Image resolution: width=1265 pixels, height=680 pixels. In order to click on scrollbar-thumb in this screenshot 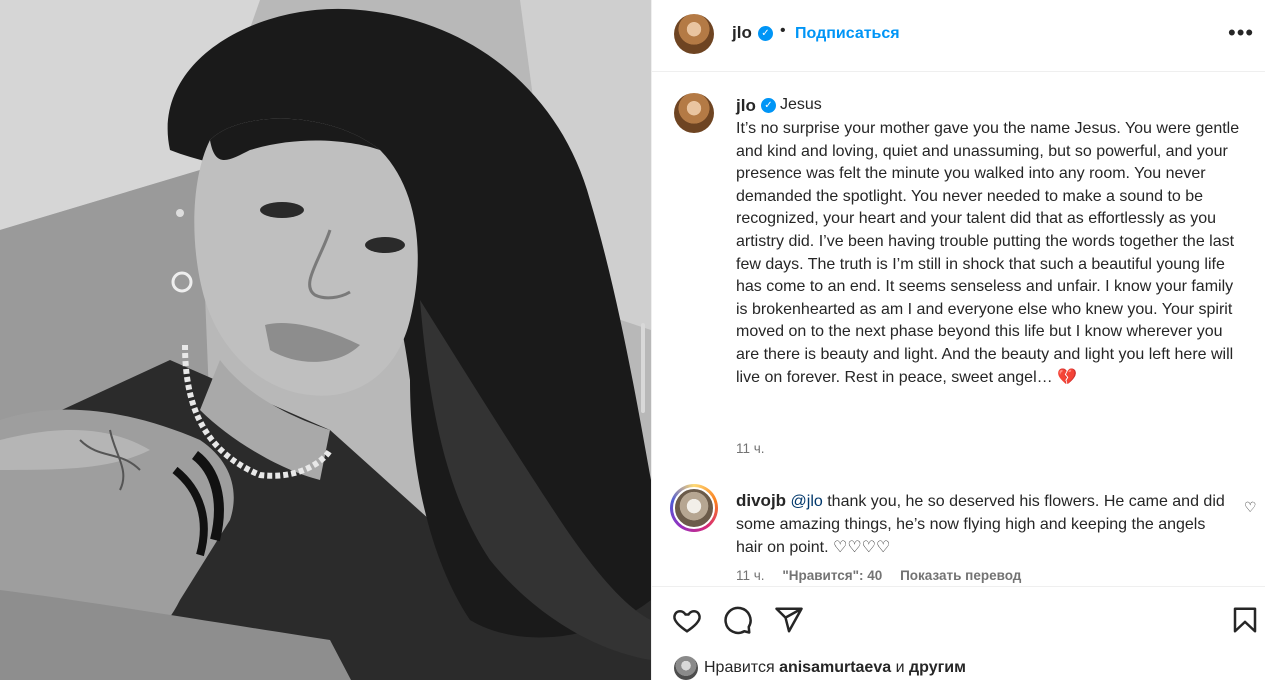, I will do `click(643, 368)`.